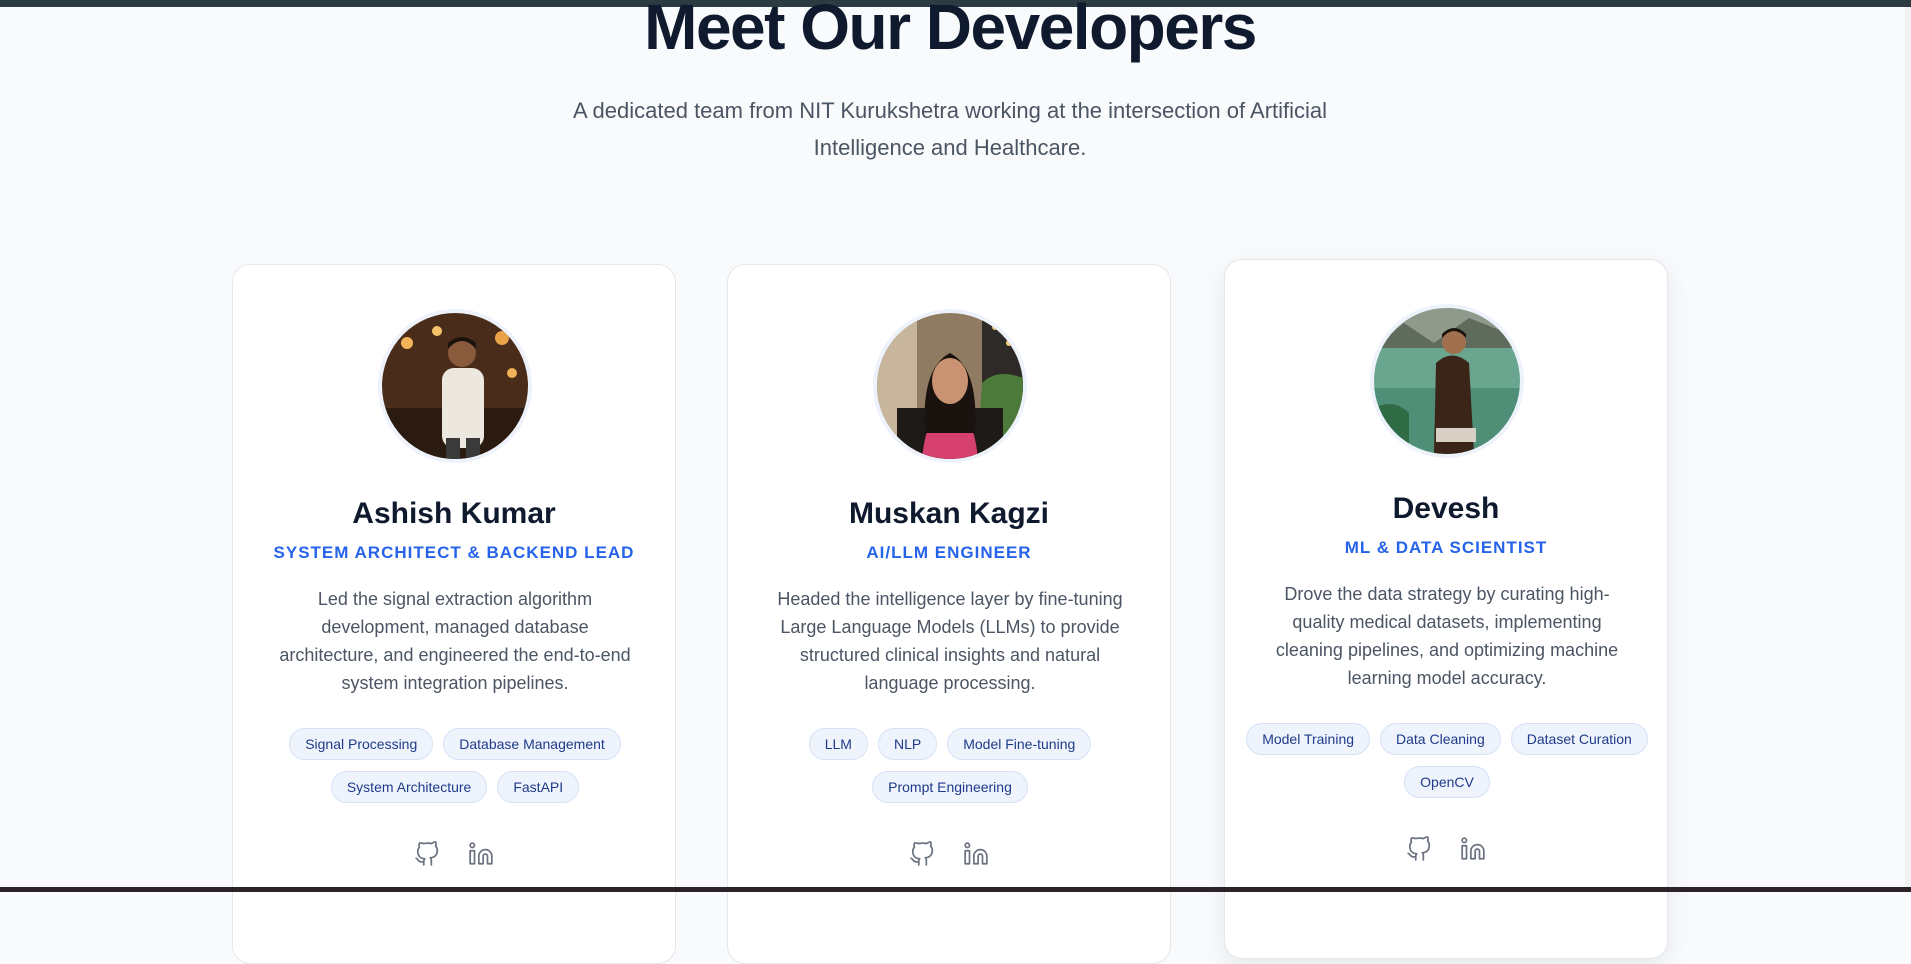  What do you see at coordinates (1579, 739) in the screenshot?
I see `skill-tag: Dataset Curation` at bounding box center [1579, 739].